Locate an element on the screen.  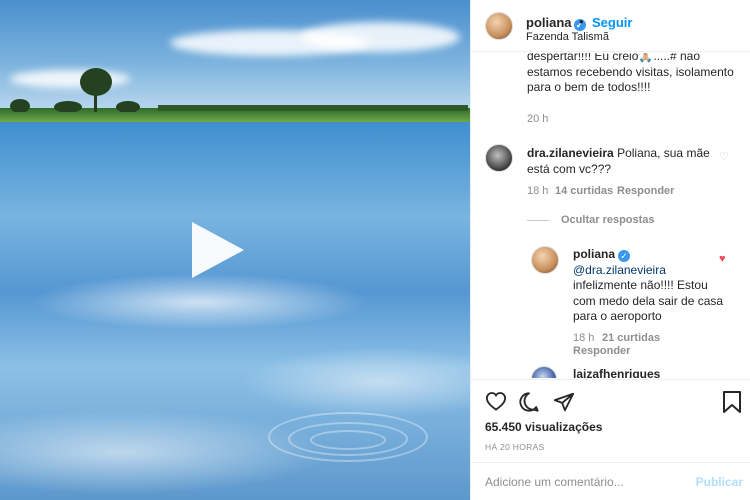
heart-icon: ♡ is located at coordinates (724, 156).